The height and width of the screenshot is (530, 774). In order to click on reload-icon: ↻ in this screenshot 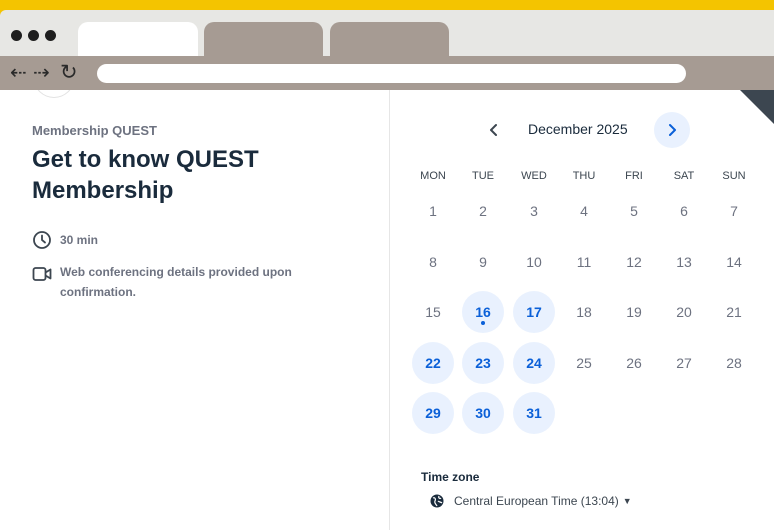, I will do `click(69, 72)`.